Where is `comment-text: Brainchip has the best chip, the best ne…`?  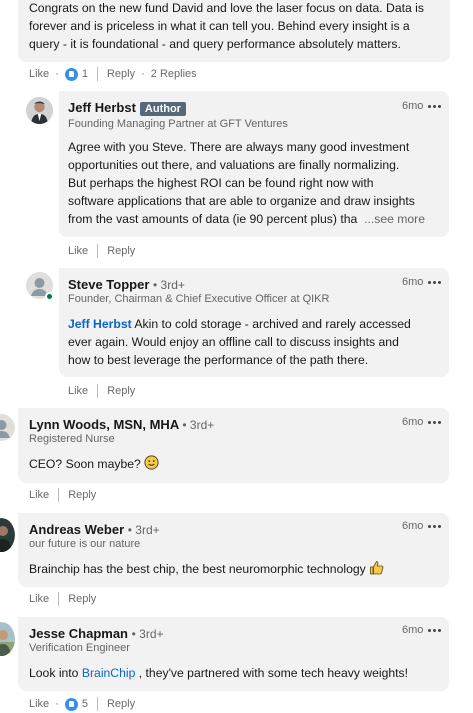 comment-text: Brainchip has the best chip, the best ne… is located at coordinates (234, 569).